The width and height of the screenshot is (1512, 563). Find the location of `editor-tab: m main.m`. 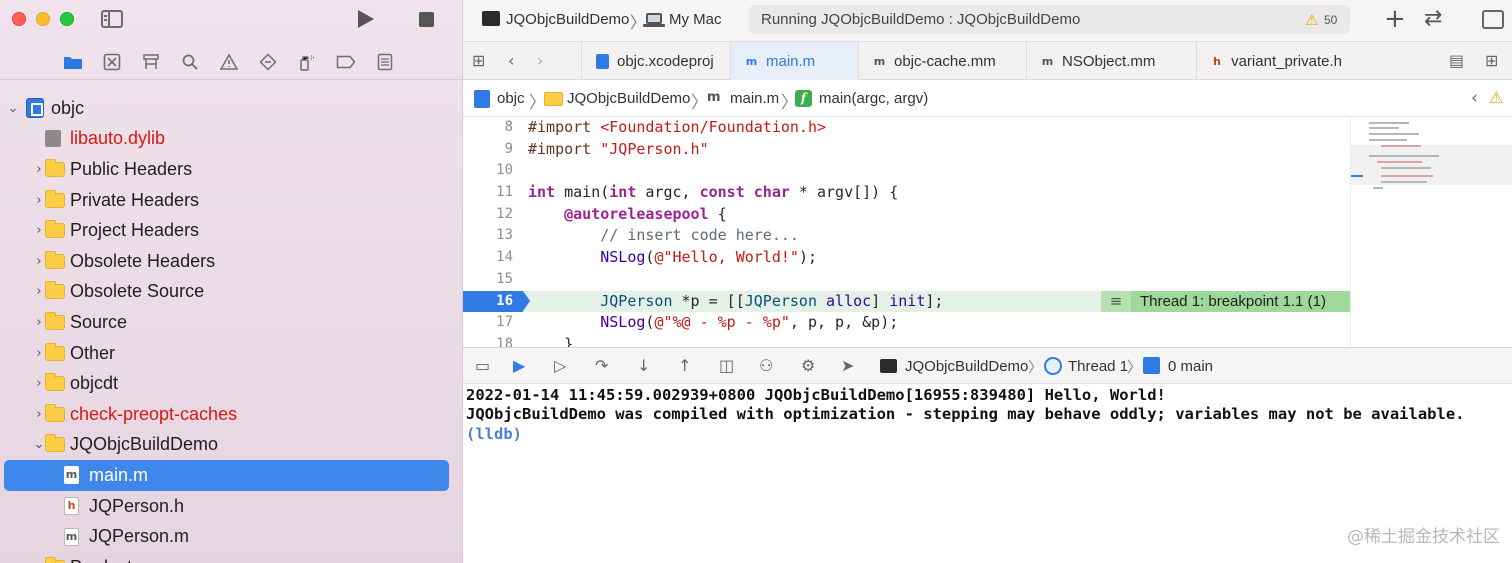

editor-tab: m main.m is located at coordinates (794, 61).